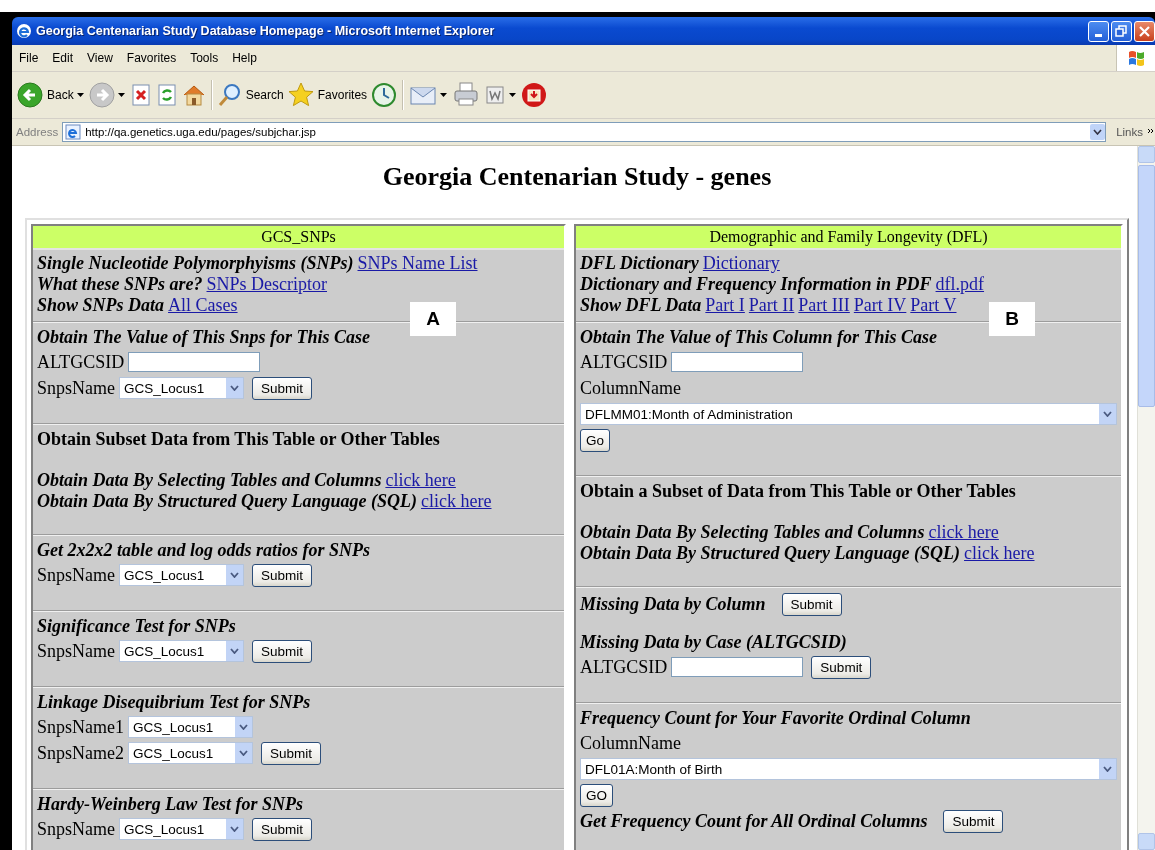  I want to click on section-title: Obtain Subset Data from This Table or Other Tables, so click(239, 439).